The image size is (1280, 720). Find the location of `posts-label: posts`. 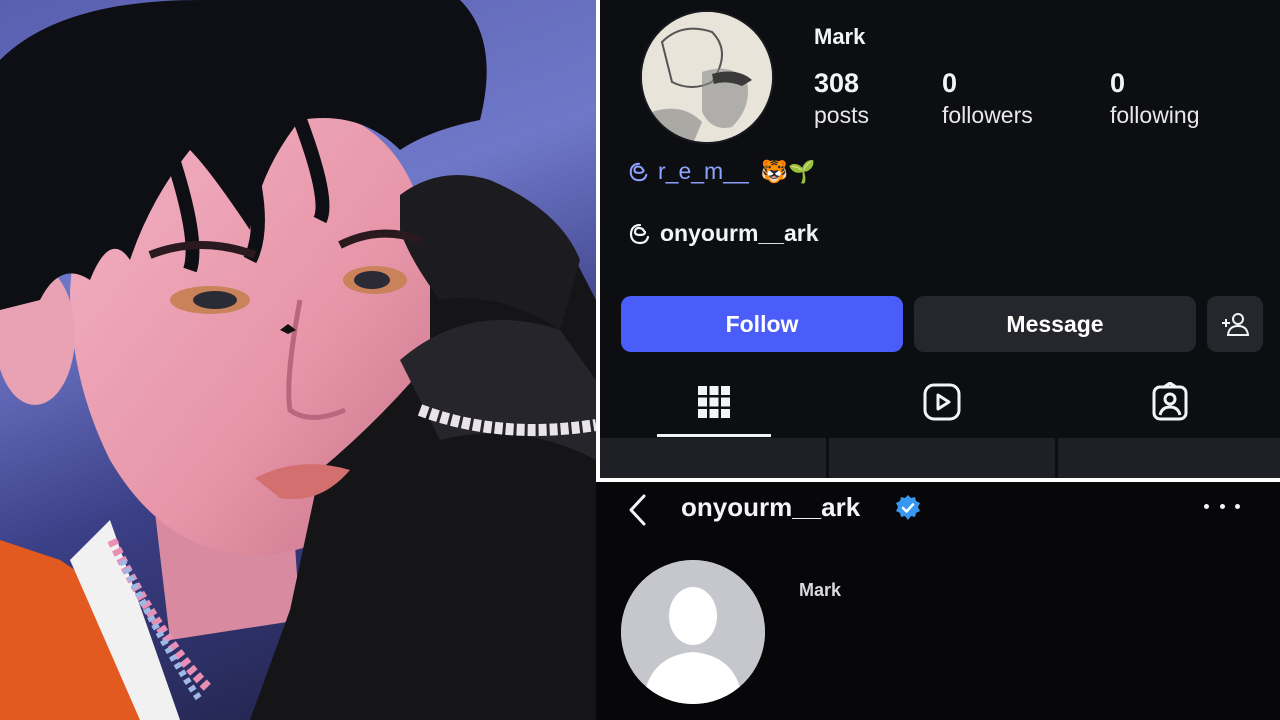

posts-label: posts is located at coordinates (841, 115).